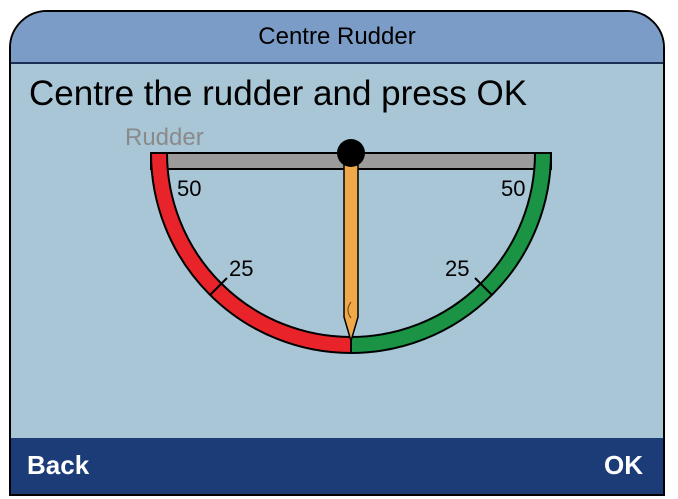  I want to click on rudder-label: Rudder, so click(164, 137).